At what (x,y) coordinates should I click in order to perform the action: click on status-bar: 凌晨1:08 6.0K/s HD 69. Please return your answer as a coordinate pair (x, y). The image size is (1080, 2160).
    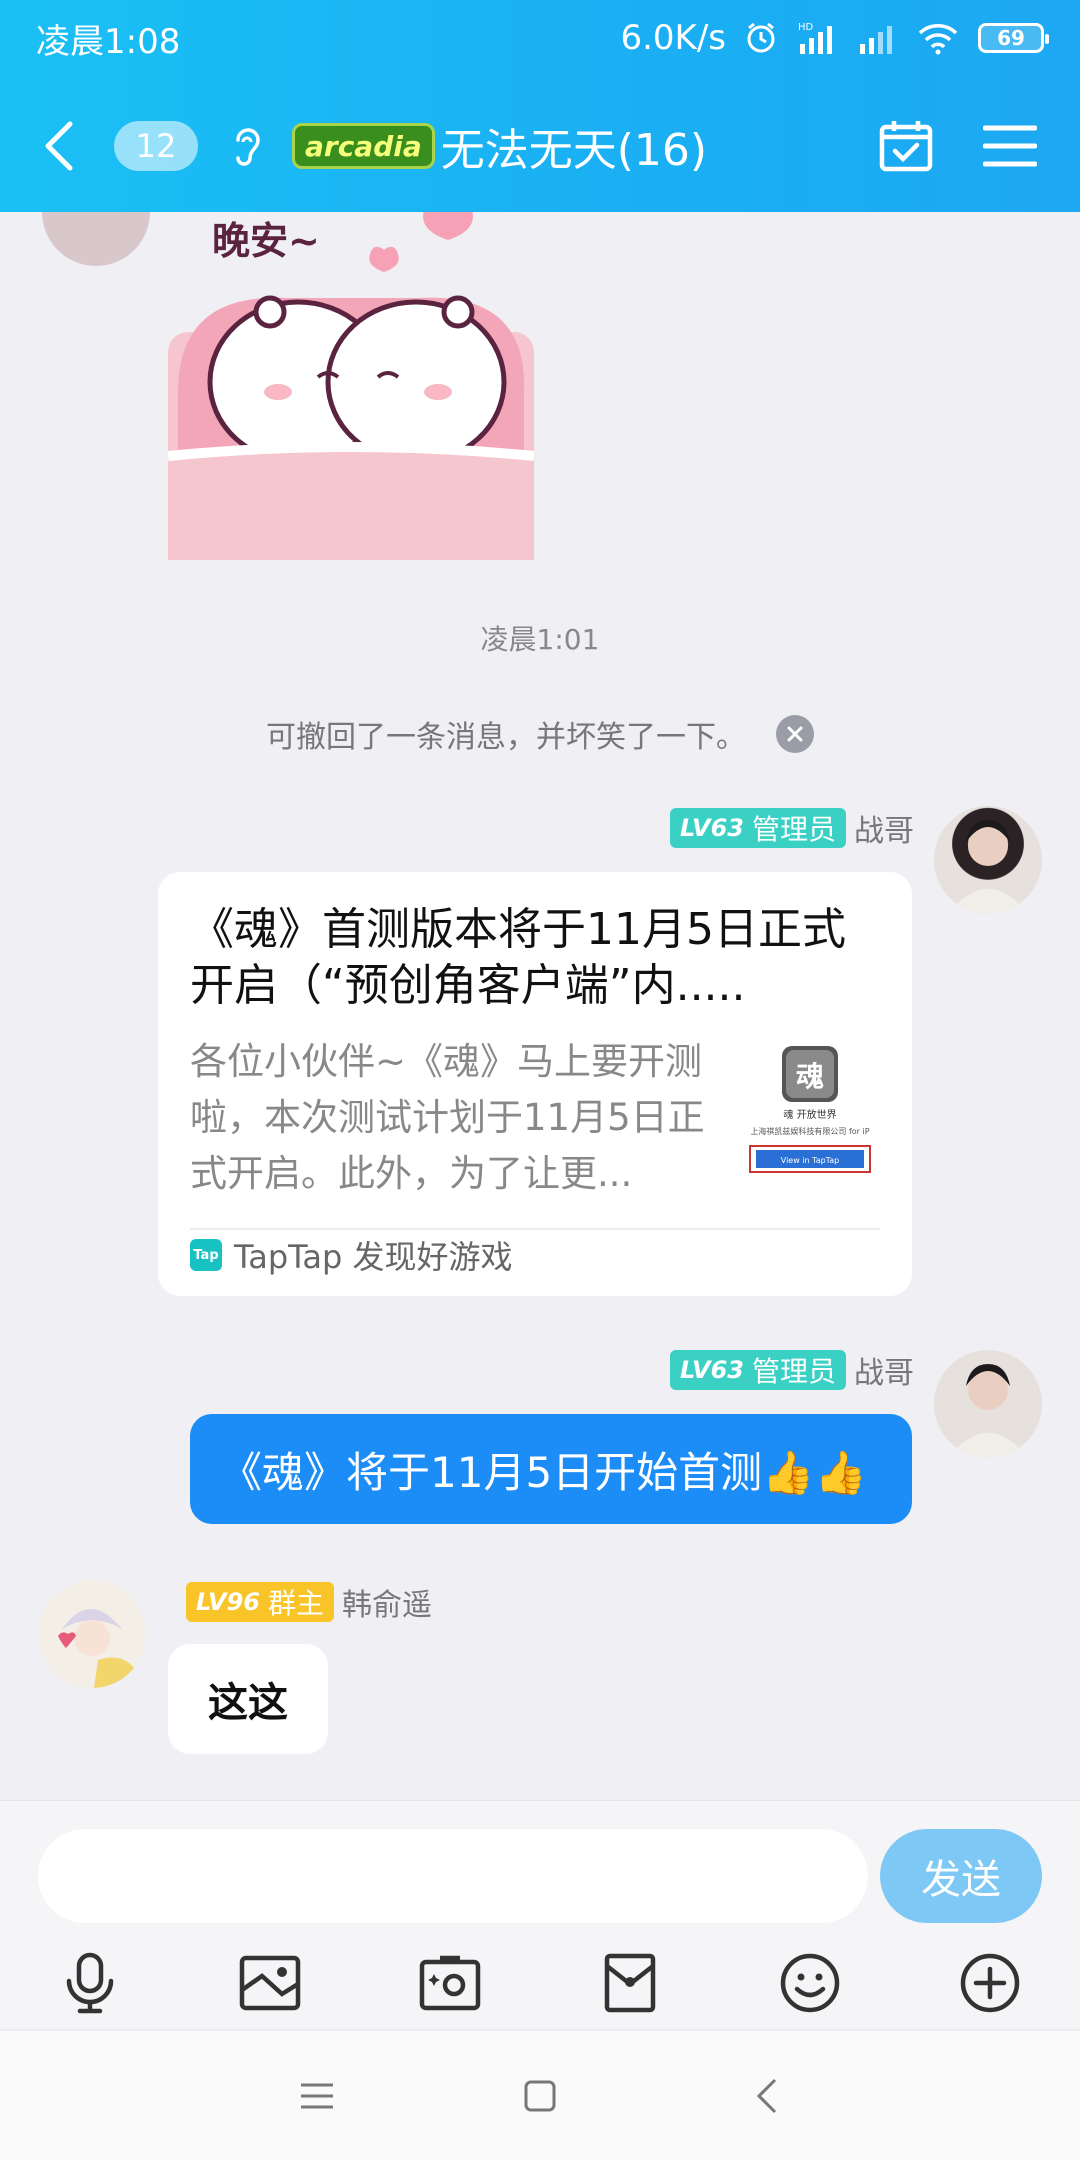
    Looking at the image, I should click on (540, 38).